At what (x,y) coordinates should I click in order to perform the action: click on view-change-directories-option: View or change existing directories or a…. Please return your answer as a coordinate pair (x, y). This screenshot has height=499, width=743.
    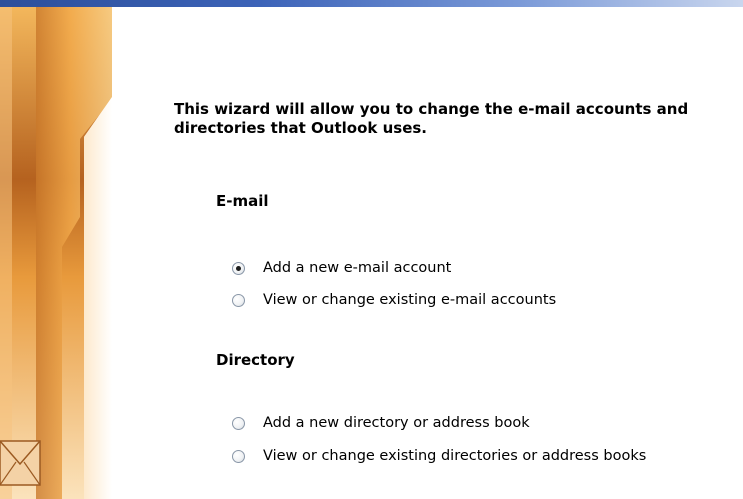
    Looking at the image, I should click on (439, 456).